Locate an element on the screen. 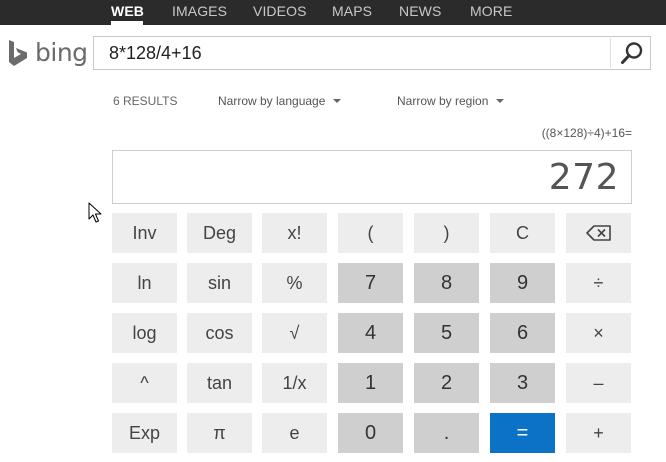  calc-key-tan: tan is located at coordinates (219, 383).